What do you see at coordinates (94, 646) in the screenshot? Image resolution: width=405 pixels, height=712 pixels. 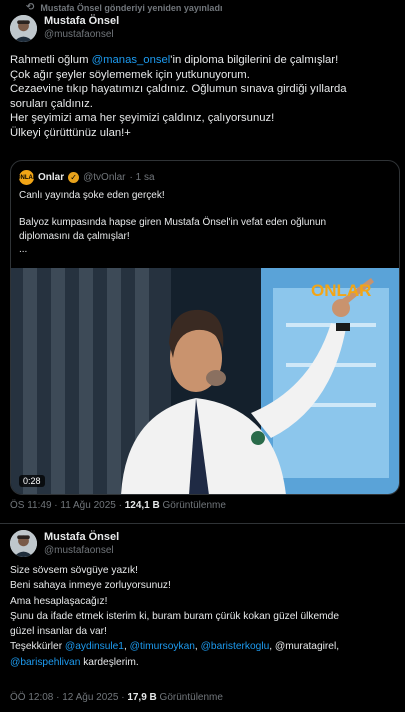 I see `mention-link: @aydinsule1` at bounding box center [94, 646].